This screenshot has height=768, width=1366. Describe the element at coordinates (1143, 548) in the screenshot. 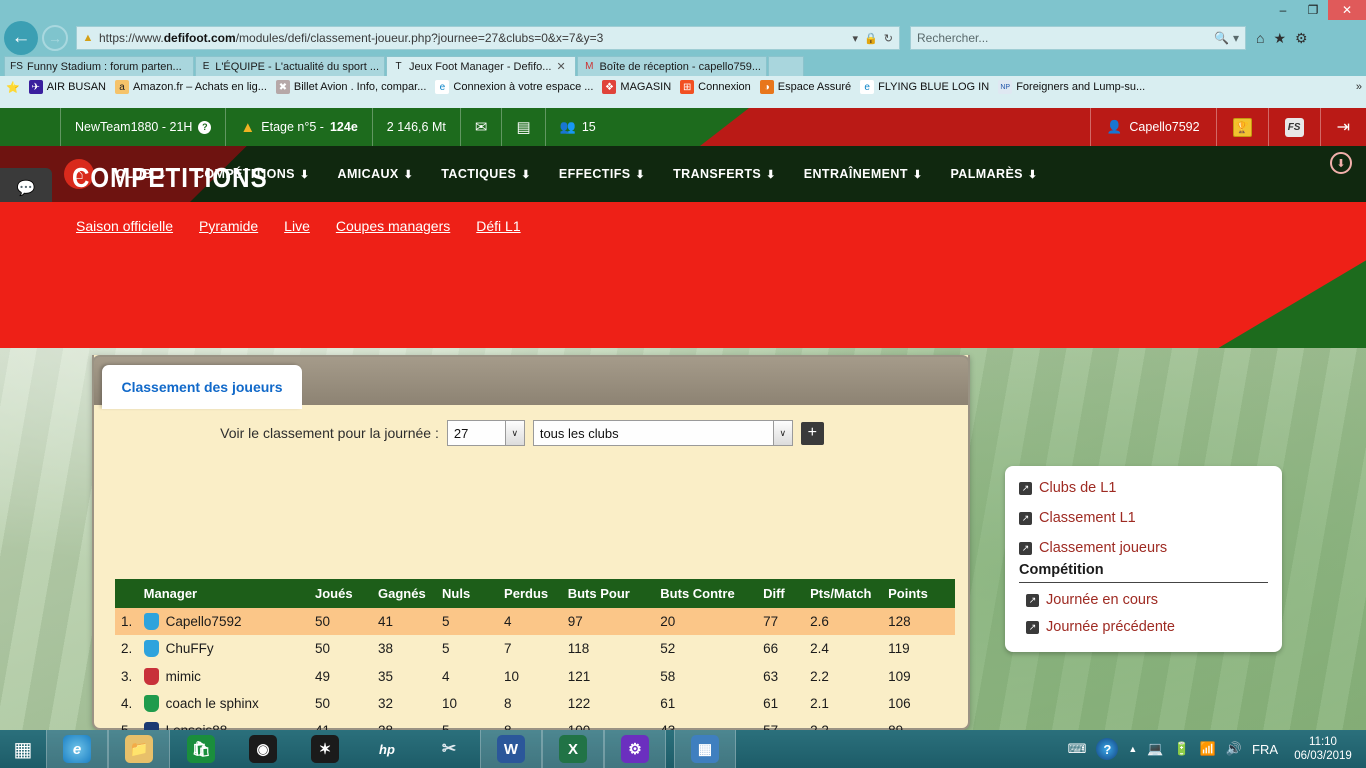

I see `sidebar-item-classement-joueurs: ↗ Classement joueurs` at that location.